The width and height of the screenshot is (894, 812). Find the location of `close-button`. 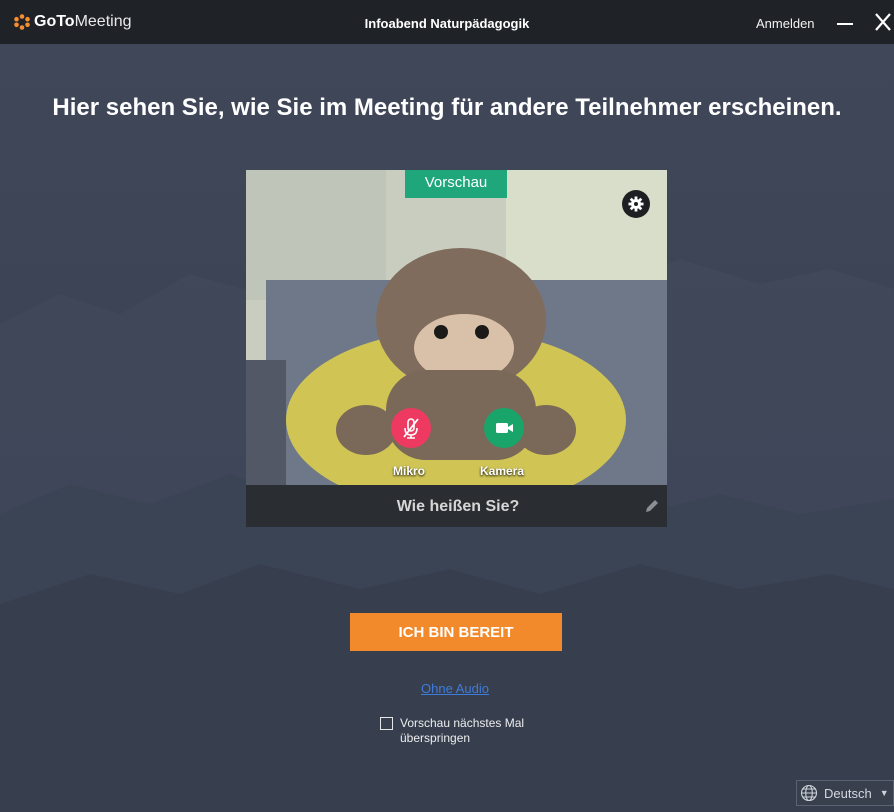

close-button is located at coordinates (883, 22).